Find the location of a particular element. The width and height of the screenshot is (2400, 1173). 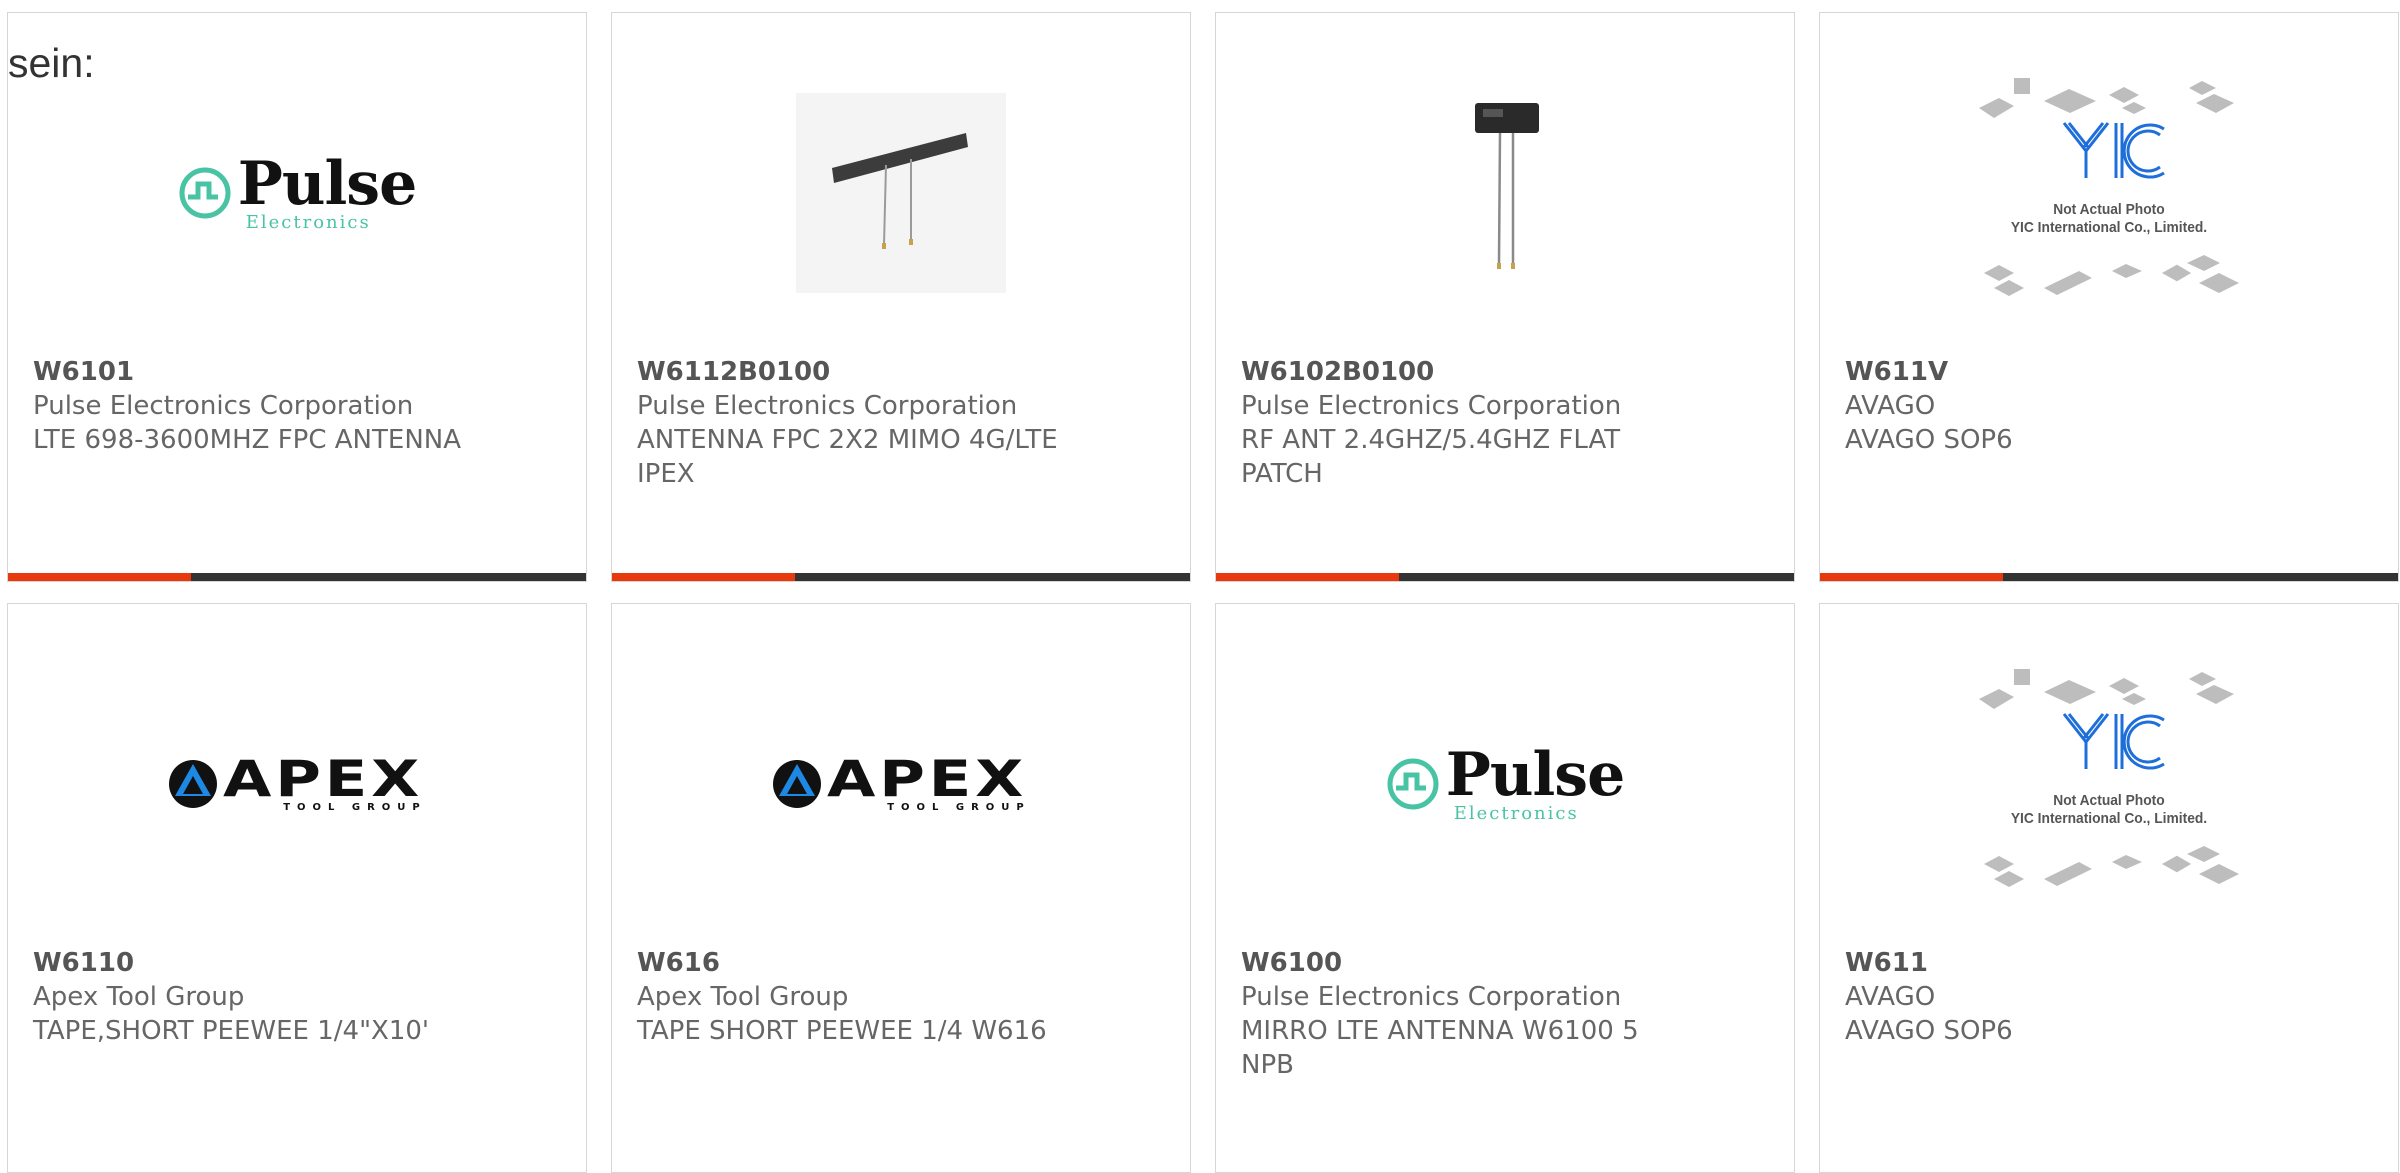

part-number-link: W616 is located at coordinates (853, 963).